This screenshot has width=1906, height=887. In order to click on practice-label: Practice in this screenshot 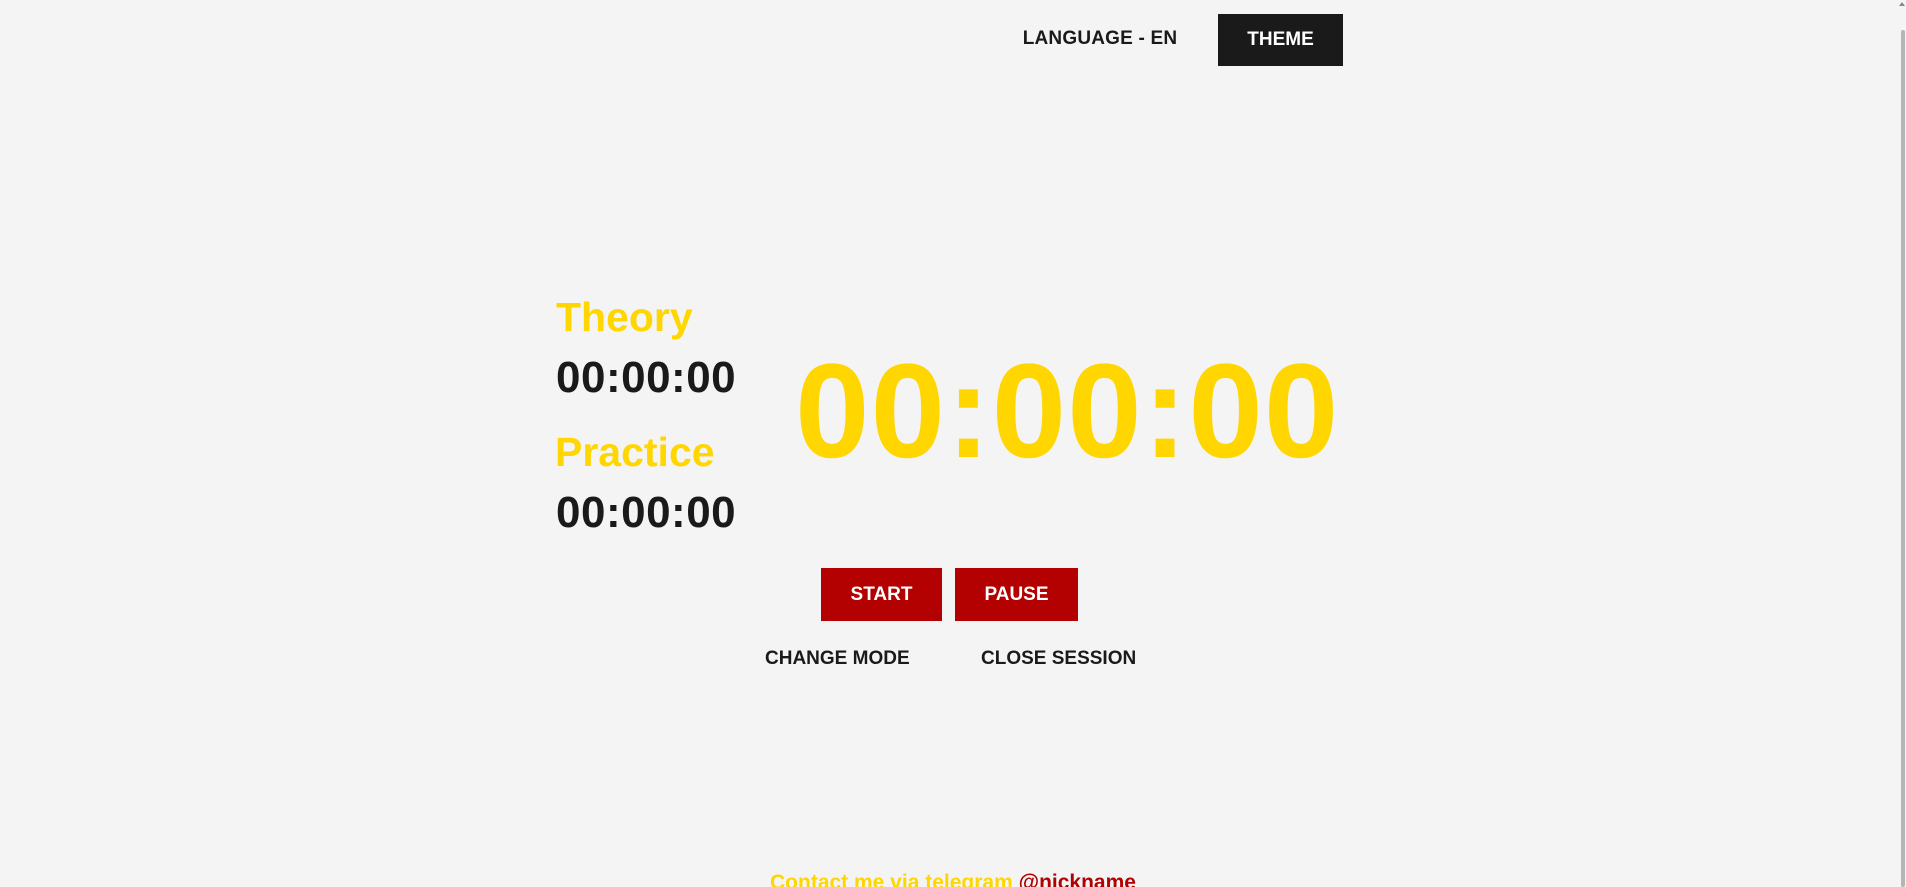, I will do `click(635, 452)`.